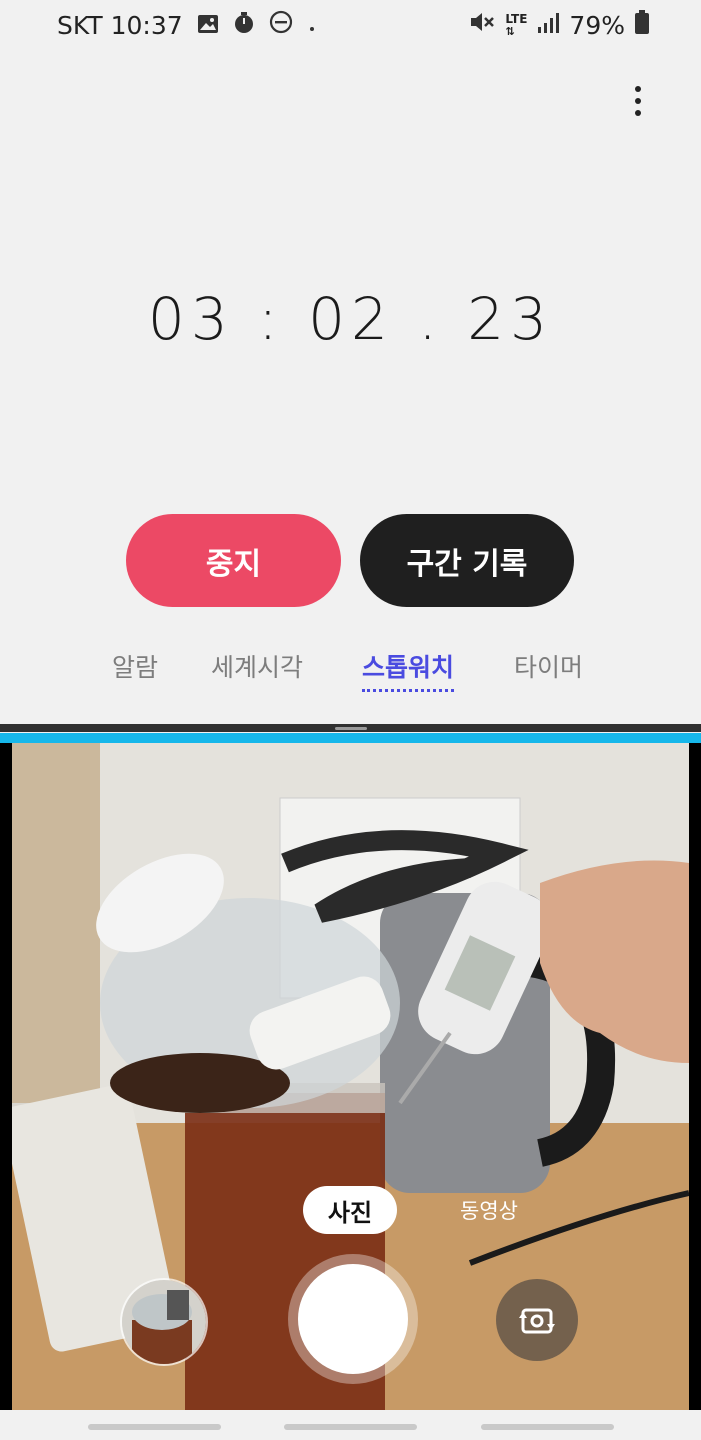 Image resolution: width=701 pixels, height=1440 pixels. What do you see at coordinates (244, 25) in the screenshot?
I see `timer-icon` at bounding box center [244, 25].